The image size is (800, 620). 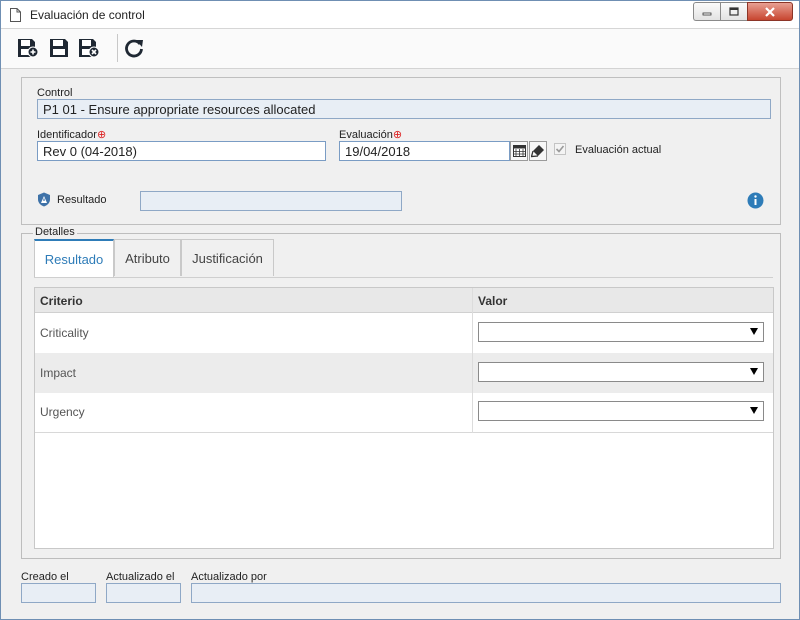 What do you see at coordinates (366, 135) in the screenshot?
I see `evaluation-label-text: Evaluación` at bounding box center [366, 135].